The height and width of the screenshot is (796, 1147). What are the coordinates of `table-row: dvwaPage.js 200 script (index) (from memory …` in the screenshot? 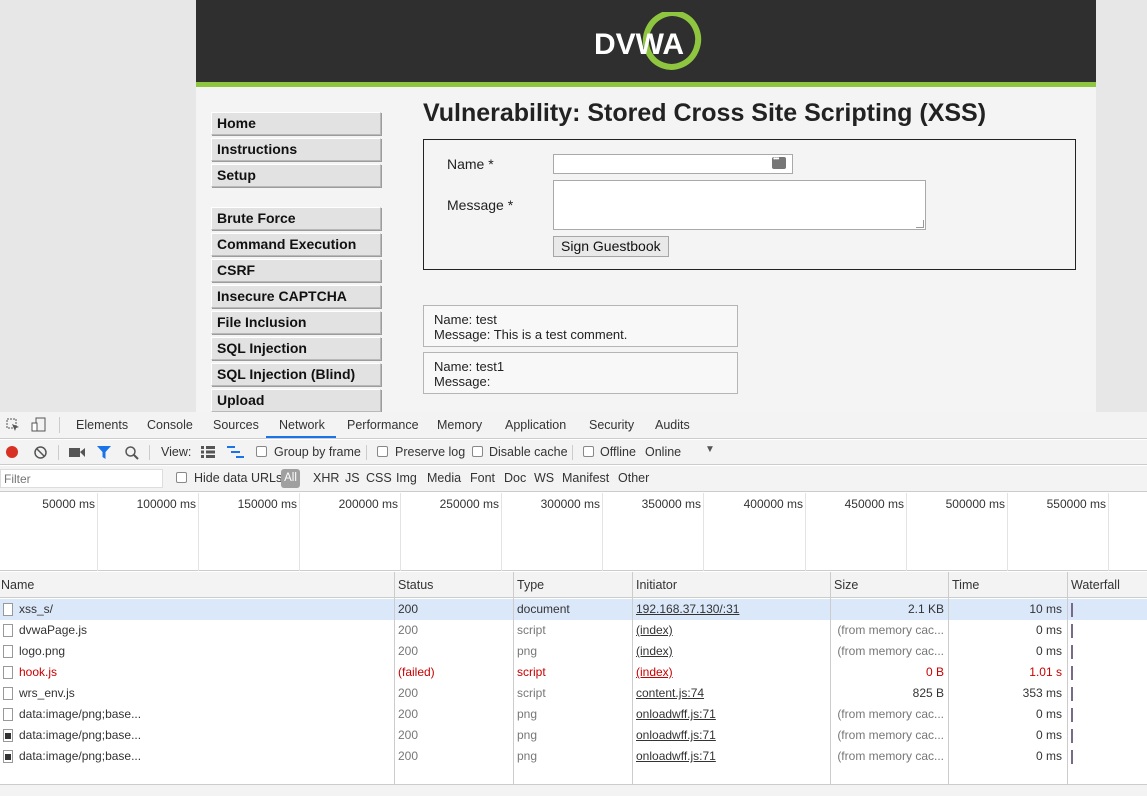 It's located at (573, 630).